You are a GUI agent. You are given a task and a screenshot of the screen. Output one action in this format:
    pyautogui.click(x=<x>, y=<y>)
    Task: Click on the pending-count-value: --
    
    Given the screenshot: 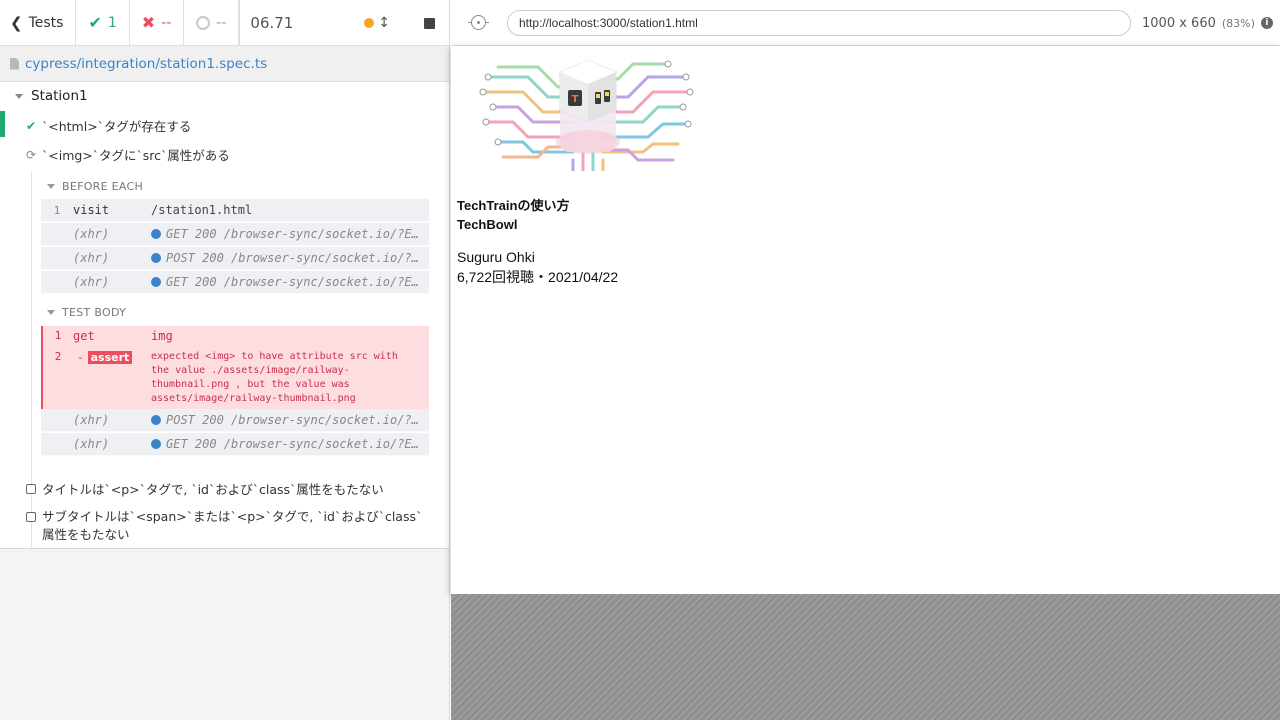 What is the action you would take?
    pyautogui.click(x=221, y=22)
    